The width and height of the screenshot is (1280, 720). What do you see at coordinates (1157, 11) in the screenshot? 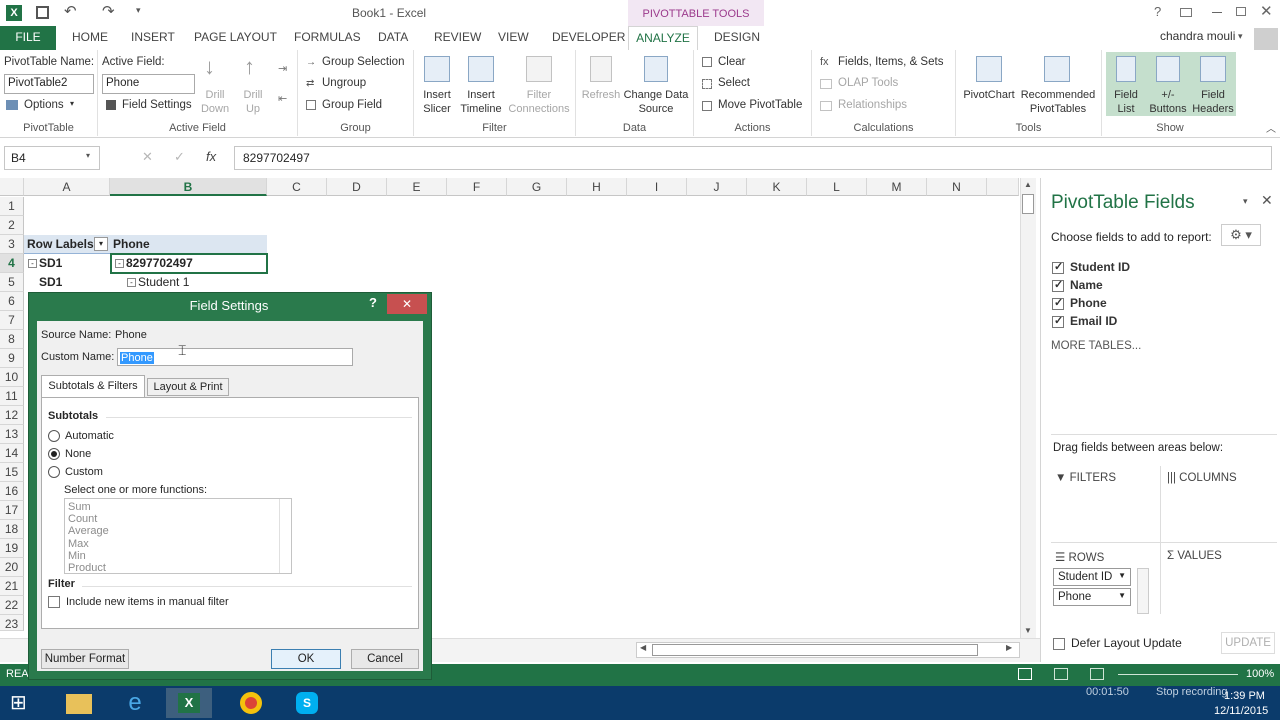
I see `help-icon: ?` at bounding box center [1157, 11].